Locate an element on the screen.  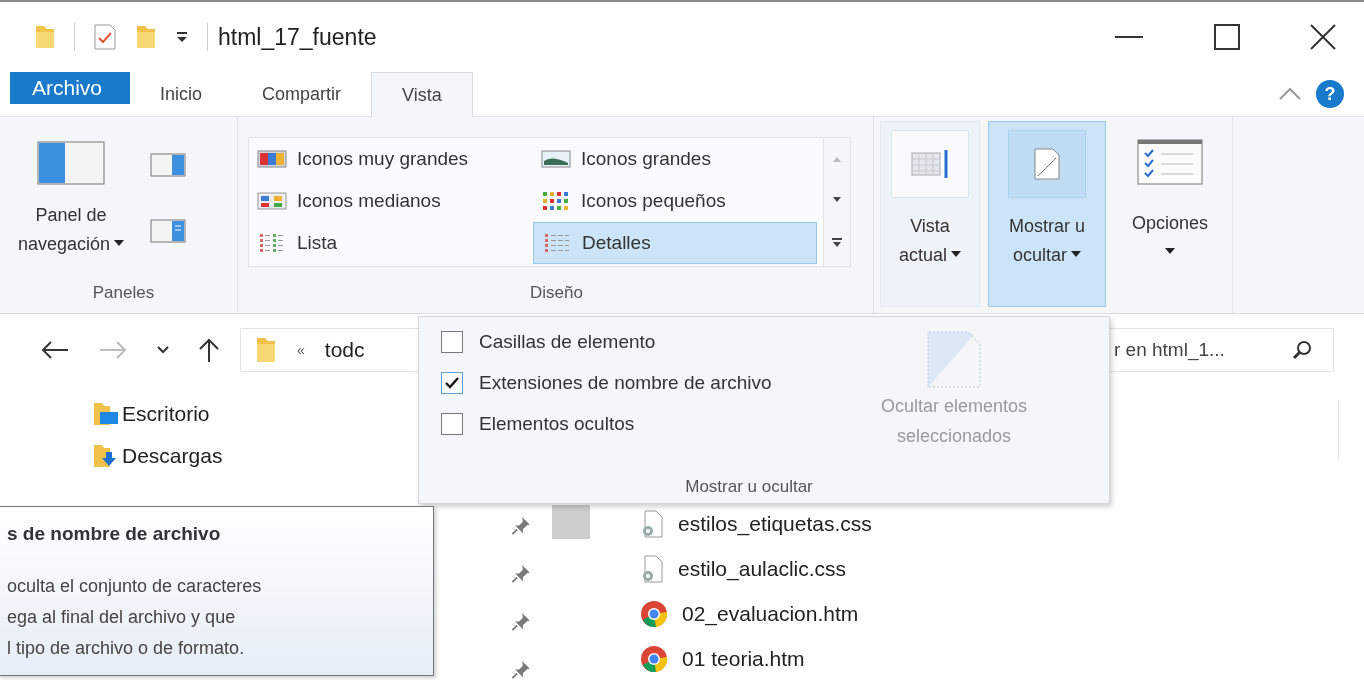
small-icons-icon is located at coordinates (556, 201).